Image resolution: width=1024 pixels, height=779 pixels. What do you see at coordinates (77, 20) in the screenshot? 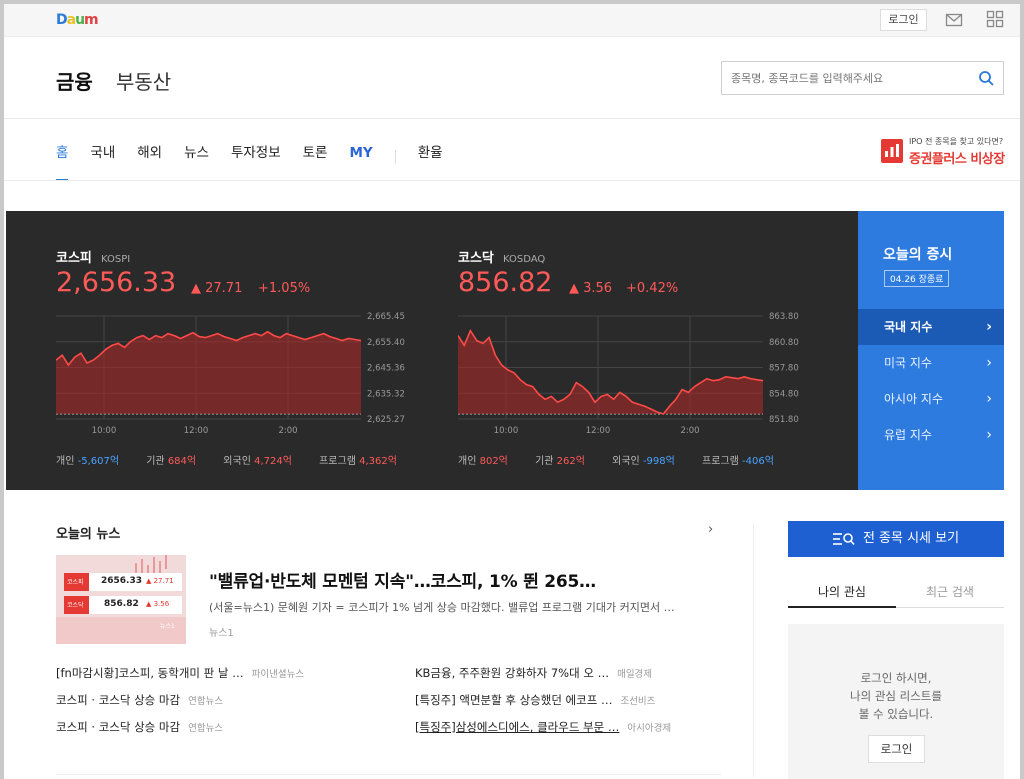
I see `daum-logo: Daum` at bounding box center [77, 20].